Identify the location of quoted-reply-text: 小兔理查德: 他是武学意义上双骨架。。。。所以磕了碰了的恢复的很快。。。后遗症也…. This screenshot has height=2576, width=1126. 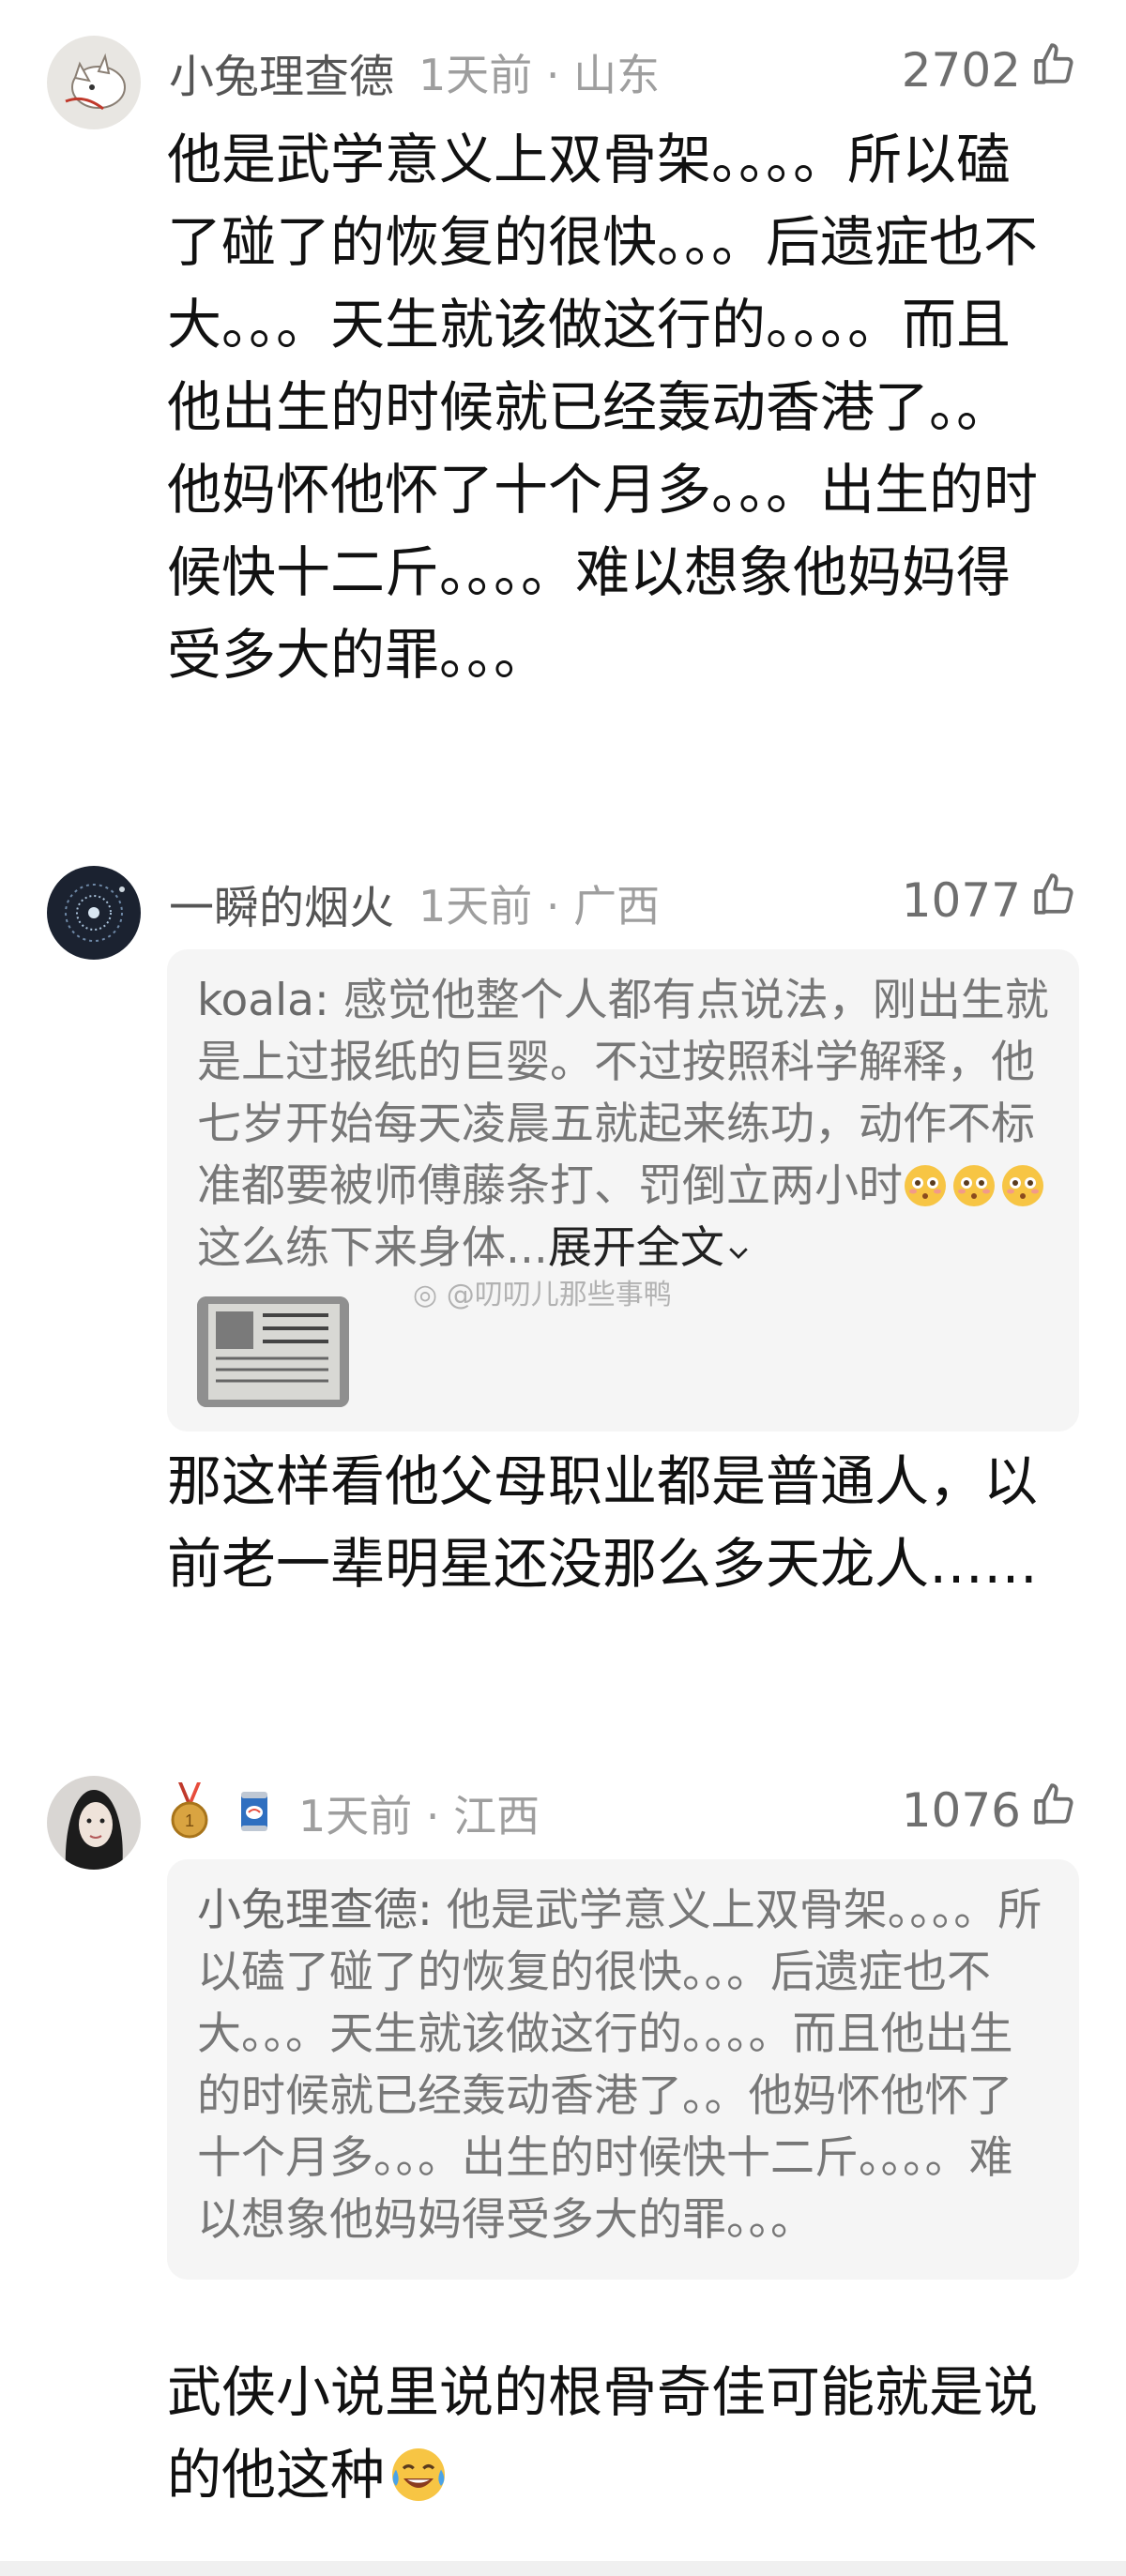
(623, 2065).